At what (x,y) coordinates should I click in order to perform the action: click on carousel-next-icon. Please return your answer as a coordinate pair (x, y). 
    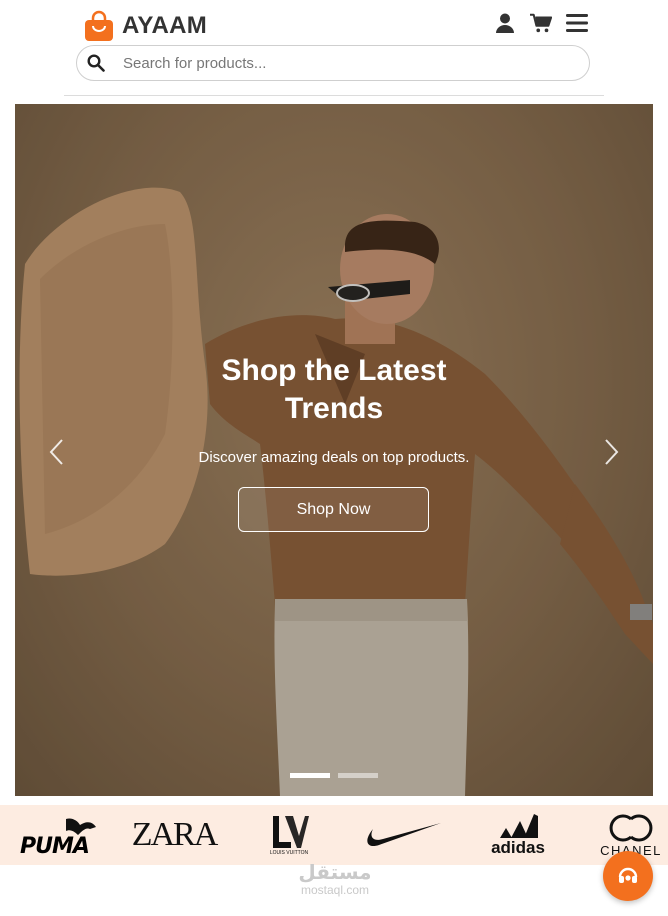
    Looking at the image, I should click on (611, 452).